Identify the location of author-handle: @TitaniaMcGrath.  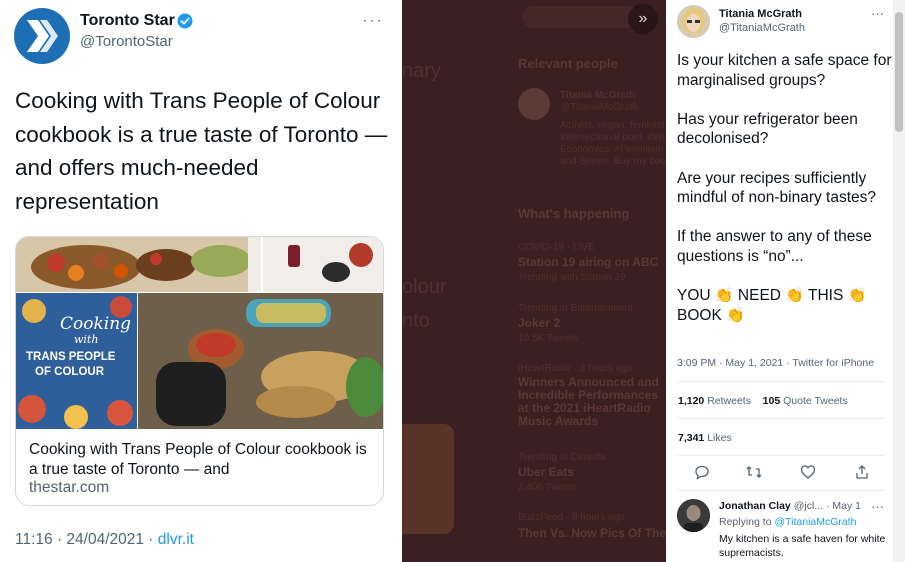
(762, 28).